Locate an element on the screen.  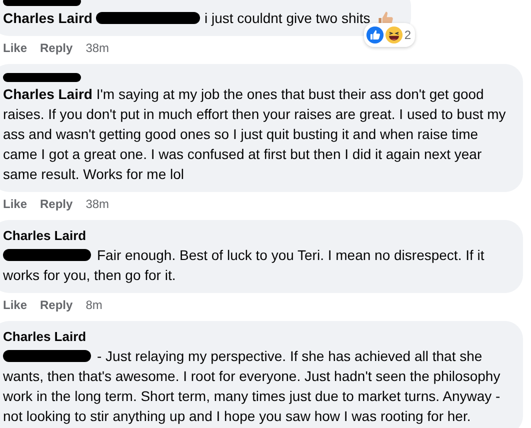
reaction-badge: 2 is located at coordinates (389, 35).